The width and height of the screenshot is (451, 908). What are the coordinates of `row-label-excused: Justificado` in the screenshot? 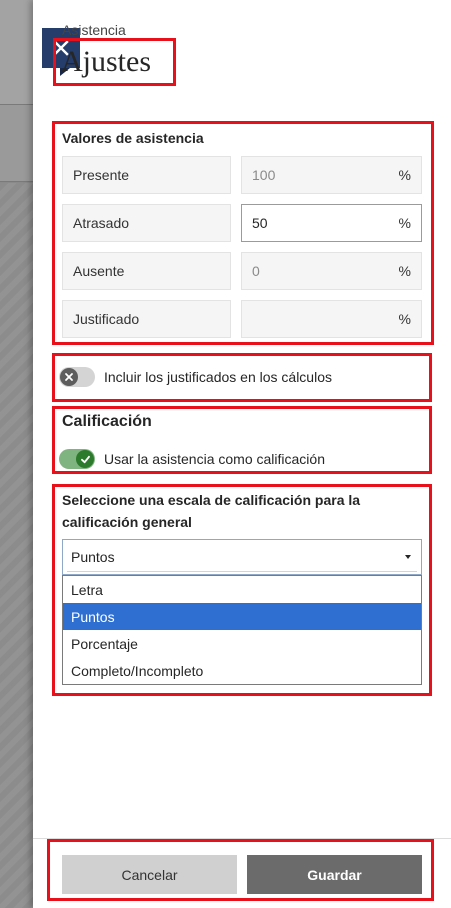 It's located at (146, 319).